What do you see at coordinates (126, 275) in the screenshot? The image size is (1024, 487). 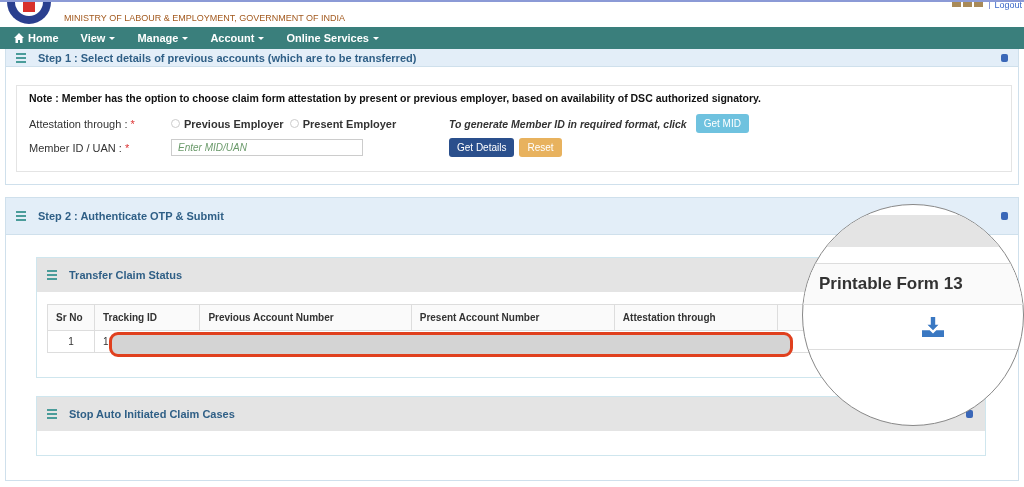 I see `panel-title: Transfer Claim Status` at bounding box center [126, 275].